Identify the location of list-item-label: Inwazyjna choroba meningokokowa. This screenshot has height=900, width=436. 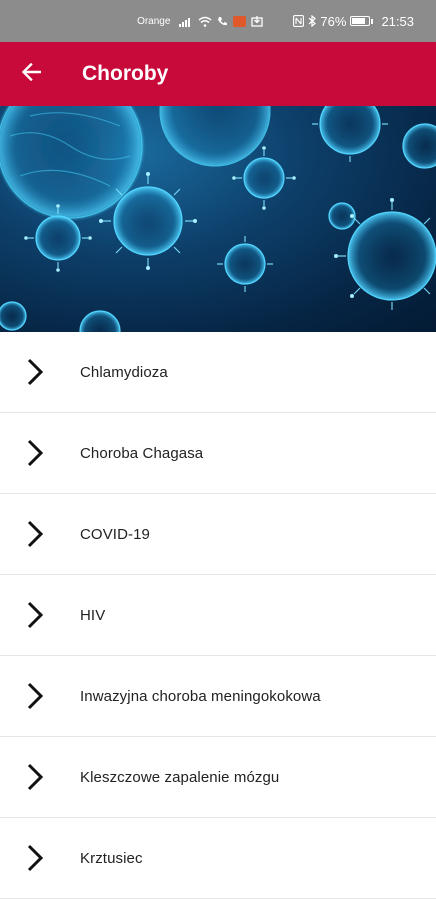
(200, 696).